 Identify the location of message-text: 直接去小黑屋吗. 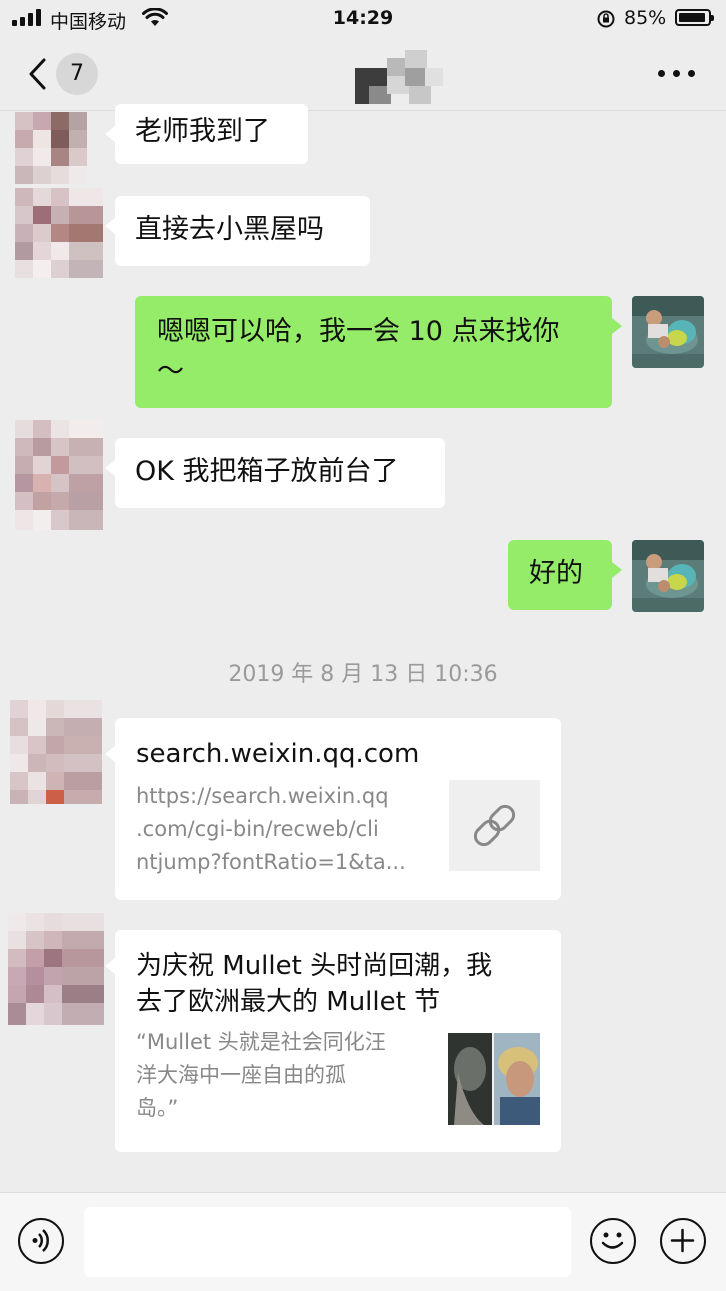
(229, 229).